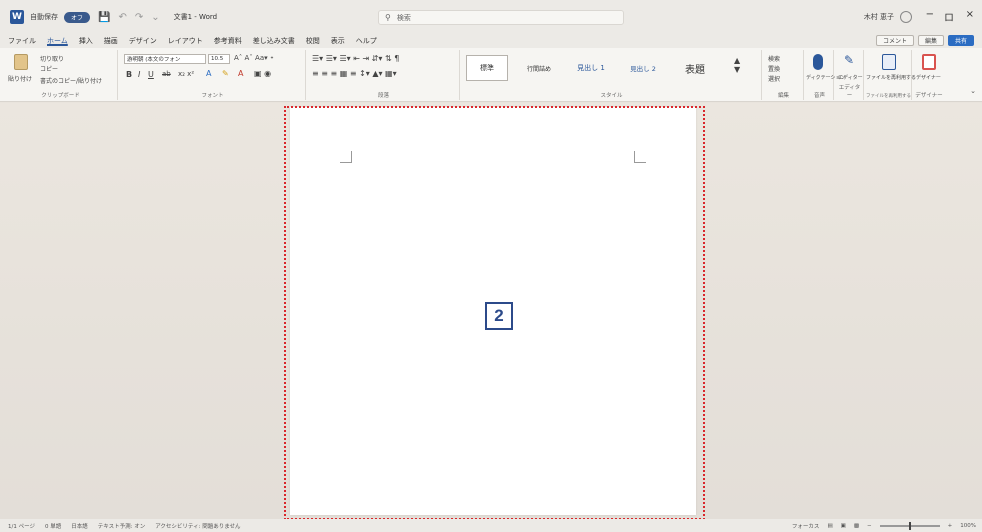 This screenshot has height=532, width=982. Describe the element at coordinates (930, 14) in the screenshot. I see `minimize-button: −` at that location.